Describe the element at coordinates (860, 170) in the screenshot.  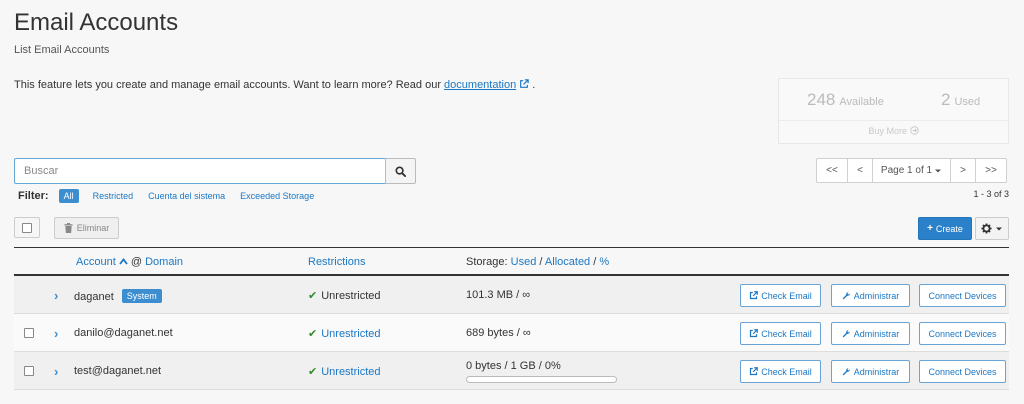
I see `prev-page-button: <` at that location.